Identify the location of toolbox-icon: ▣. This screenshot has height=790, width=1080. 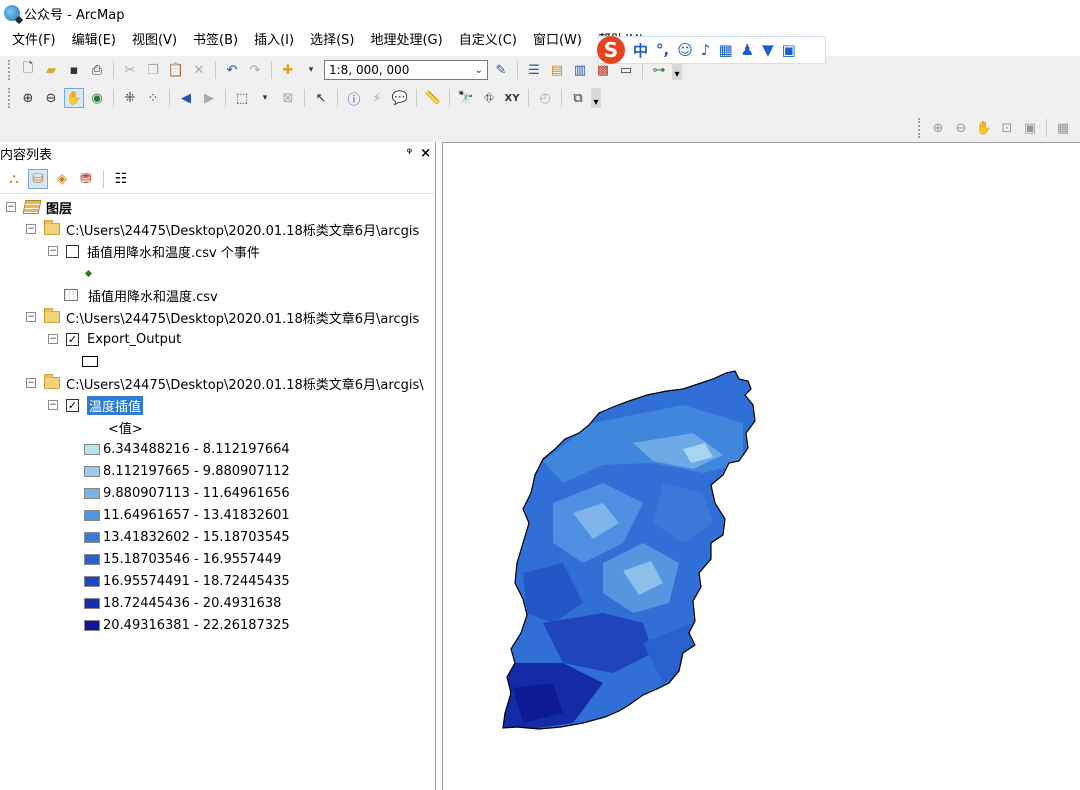
(789, 50).